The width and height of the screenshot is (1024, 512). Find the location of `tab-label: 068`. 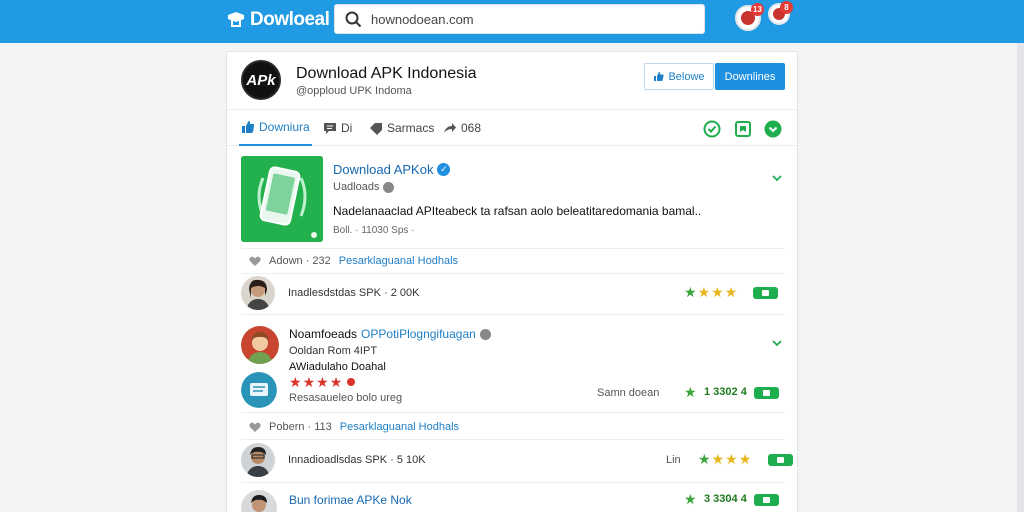

tab-label: 068 is located at coordinates (471, 128).